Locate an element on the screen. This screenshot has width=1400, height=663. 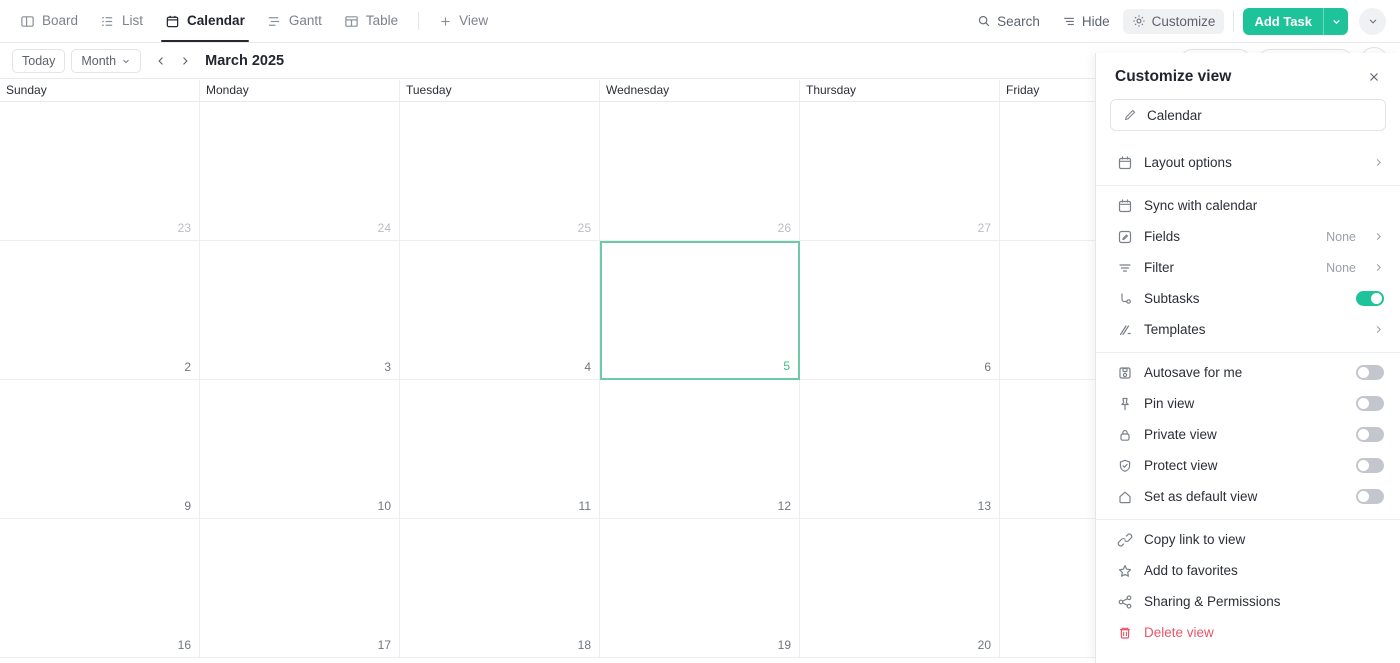
add-task-dropdown is located at coordinates (1336, 21).